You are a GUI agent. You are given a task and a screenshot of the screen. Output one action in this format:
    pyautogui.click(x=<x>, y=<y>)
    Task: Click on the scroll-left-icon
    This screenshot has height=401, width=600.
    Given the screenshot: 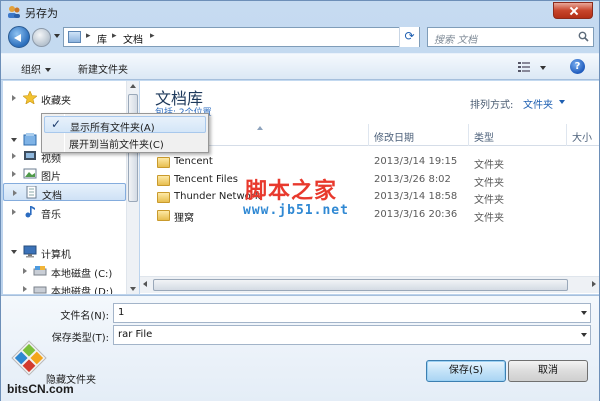 What is the action you would take?
    pyautogui.click(x=145, y=284)
    